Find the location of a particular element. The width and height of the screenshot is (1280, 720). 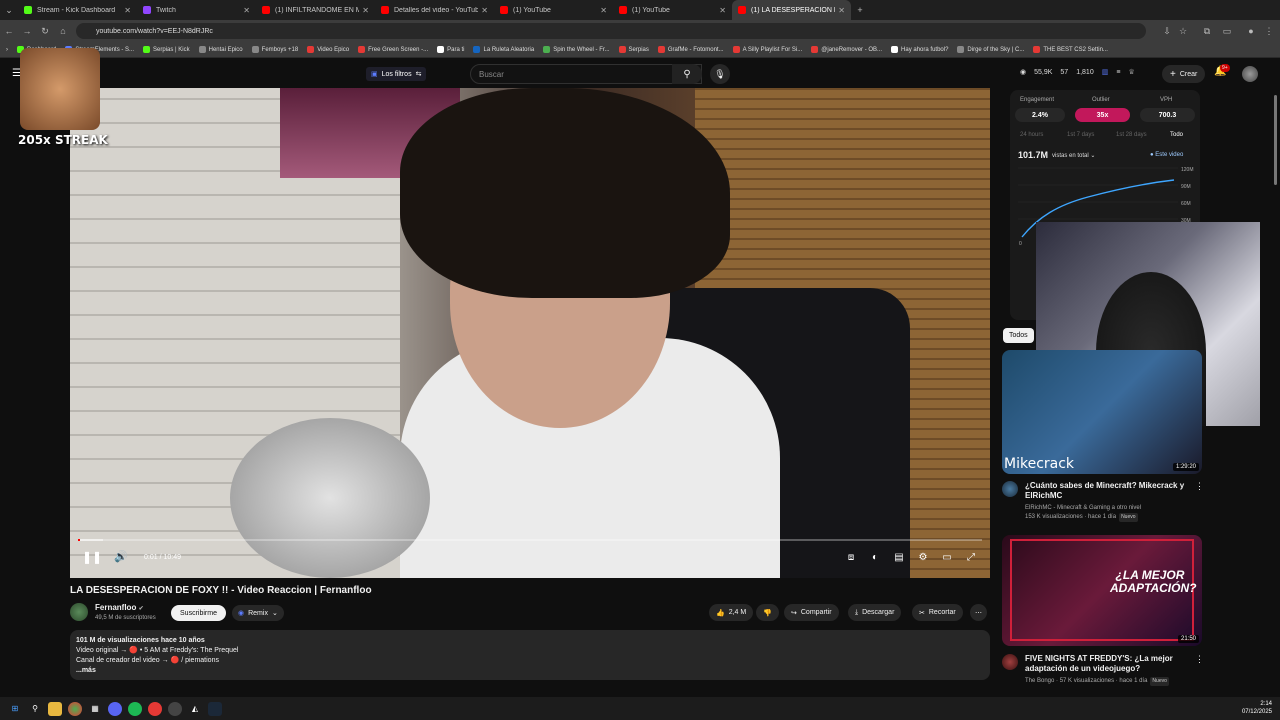

bookmarks-chevron-icon: › is located at coordinates (7, 50).